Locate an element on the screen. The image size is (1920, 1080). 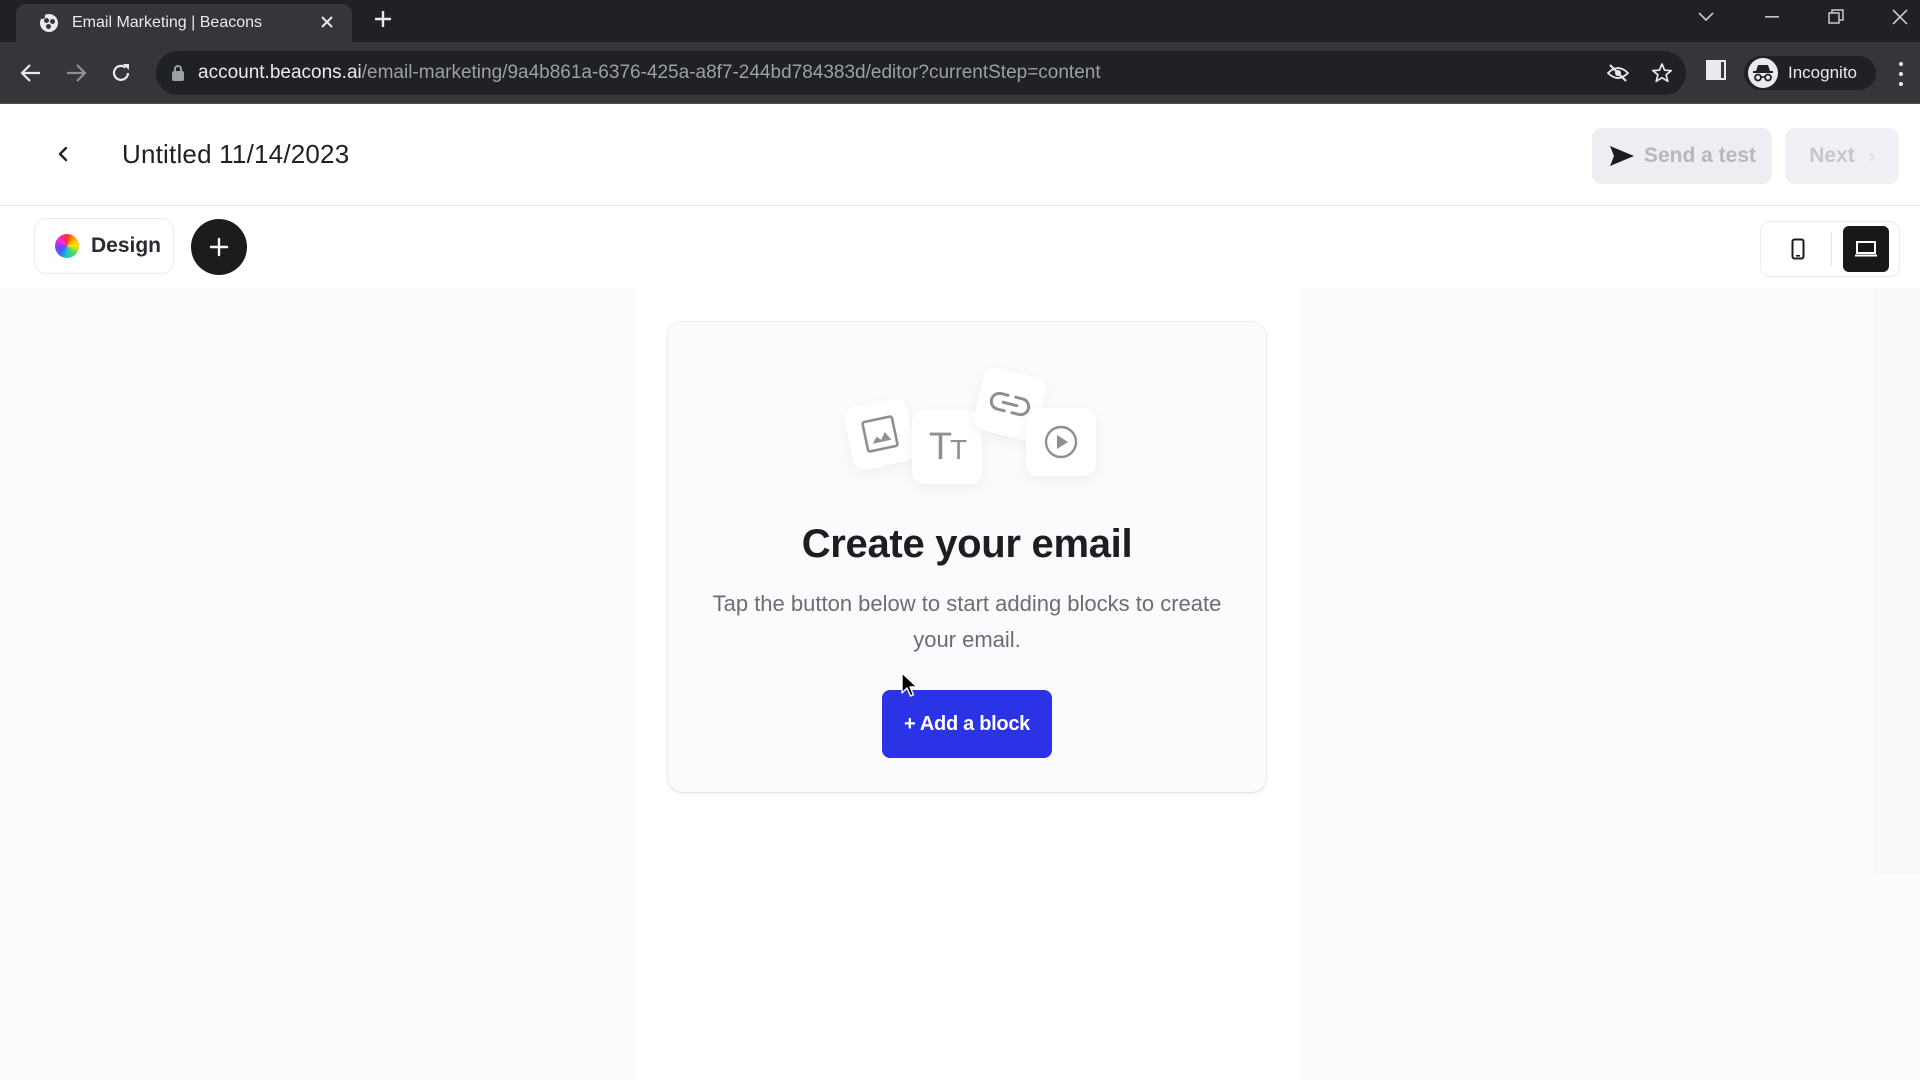
arrow-right-icon is located at coordinates (77, 73).